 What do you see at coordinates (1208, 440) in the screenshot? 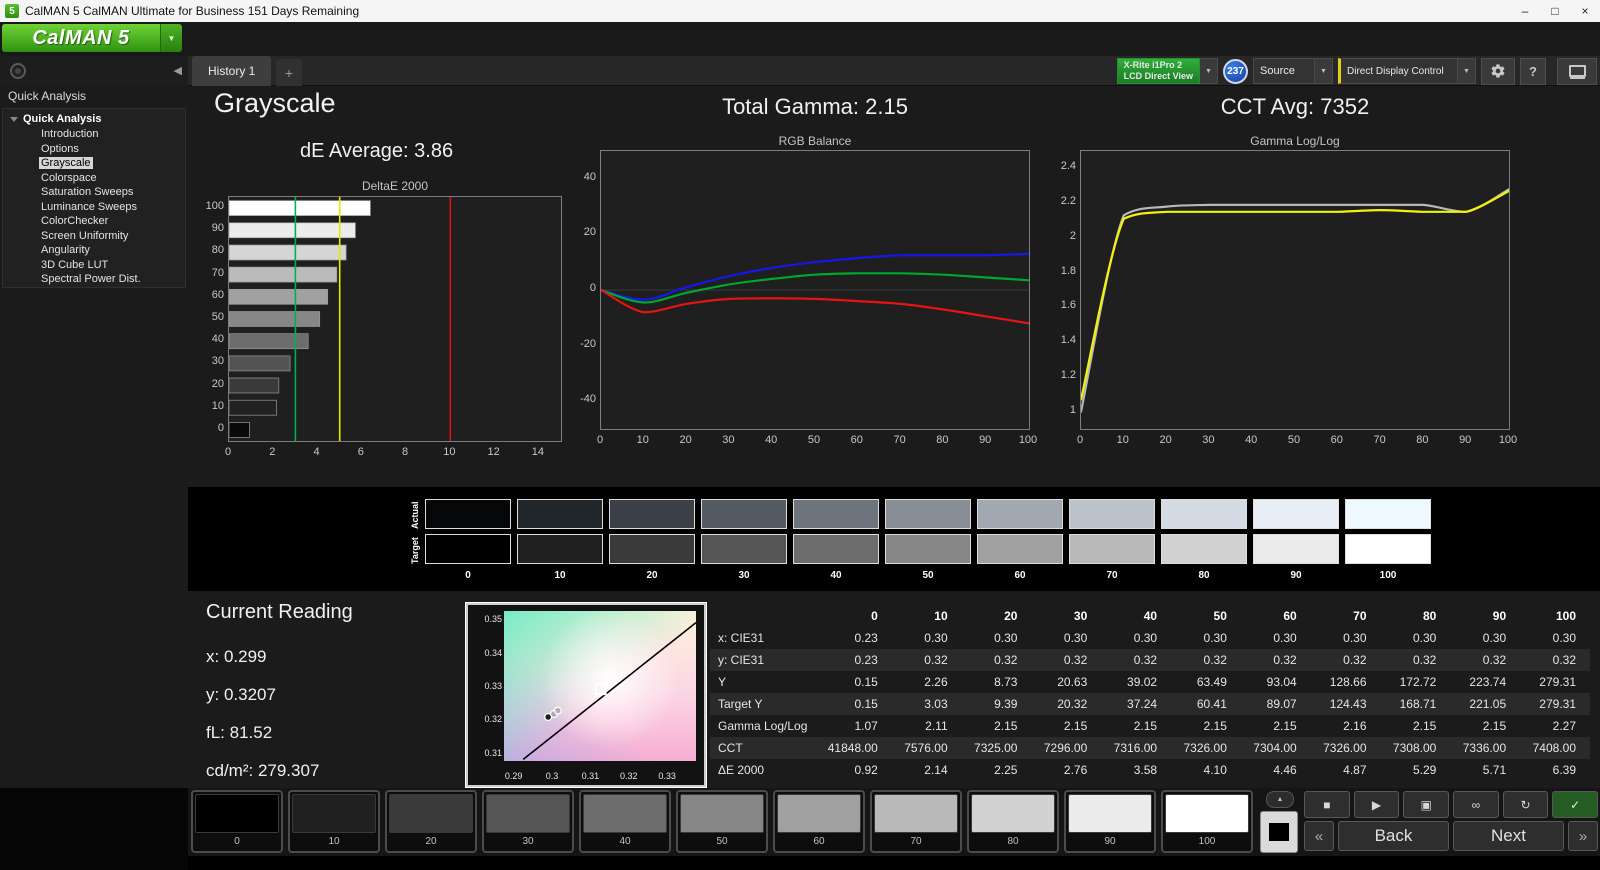
I see `tick-label: 30` at bounding box center [1208, 440].